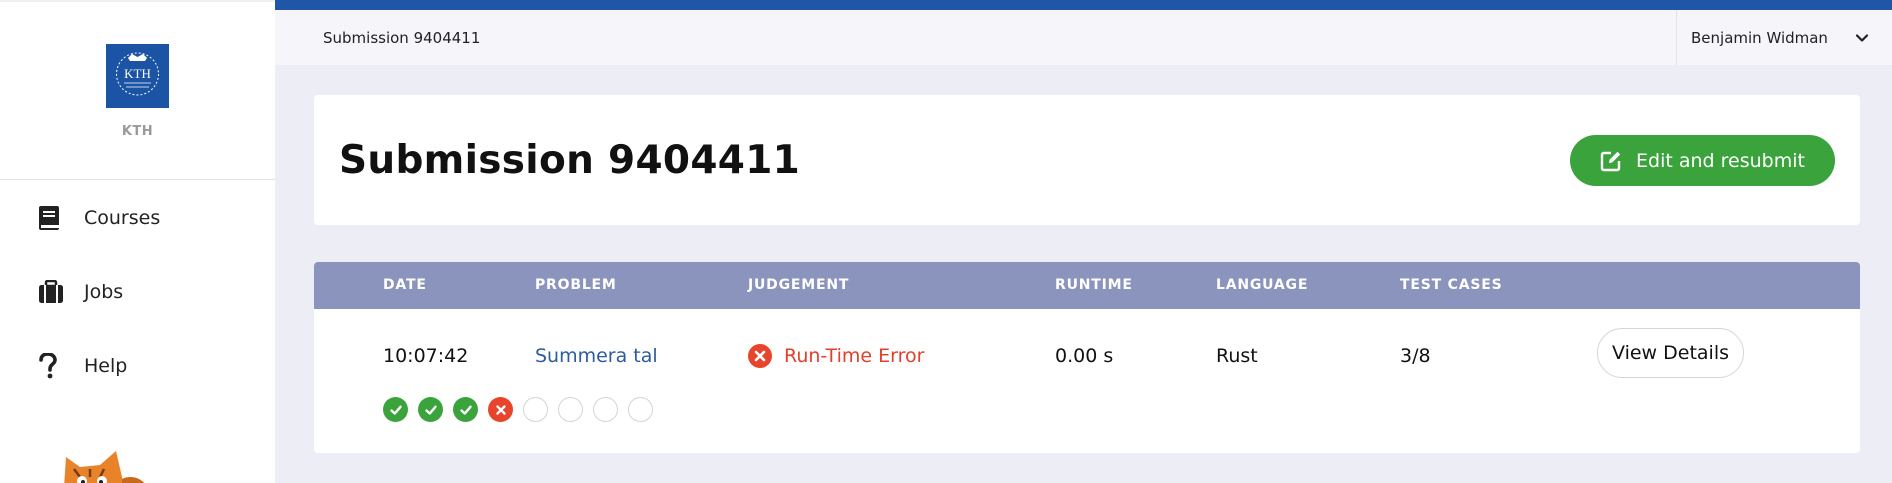 Image resolution: width=1892 pixels, height=483 pixels. I want to click on page-title: Submission 9404411, so click(570, 160).